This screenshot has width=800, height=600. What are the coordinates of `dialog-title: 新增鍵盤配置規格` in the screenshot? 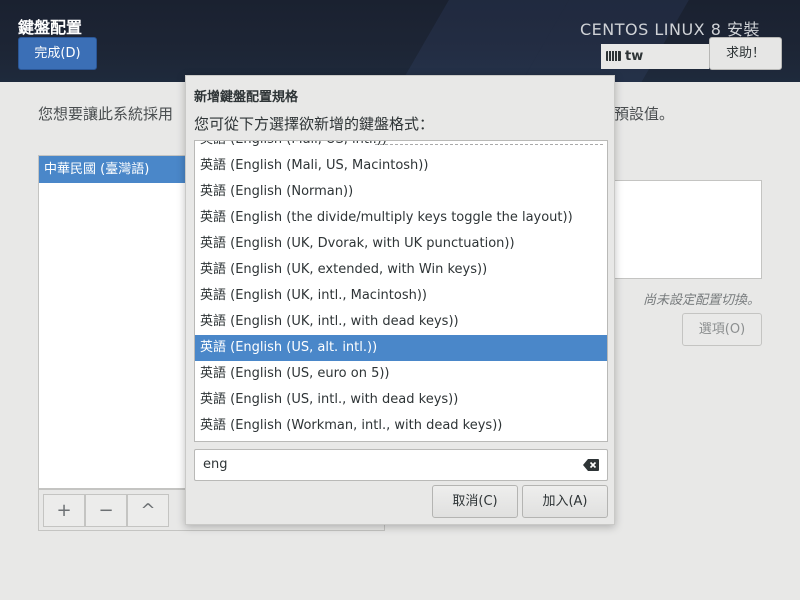 It's located at (246, 97).